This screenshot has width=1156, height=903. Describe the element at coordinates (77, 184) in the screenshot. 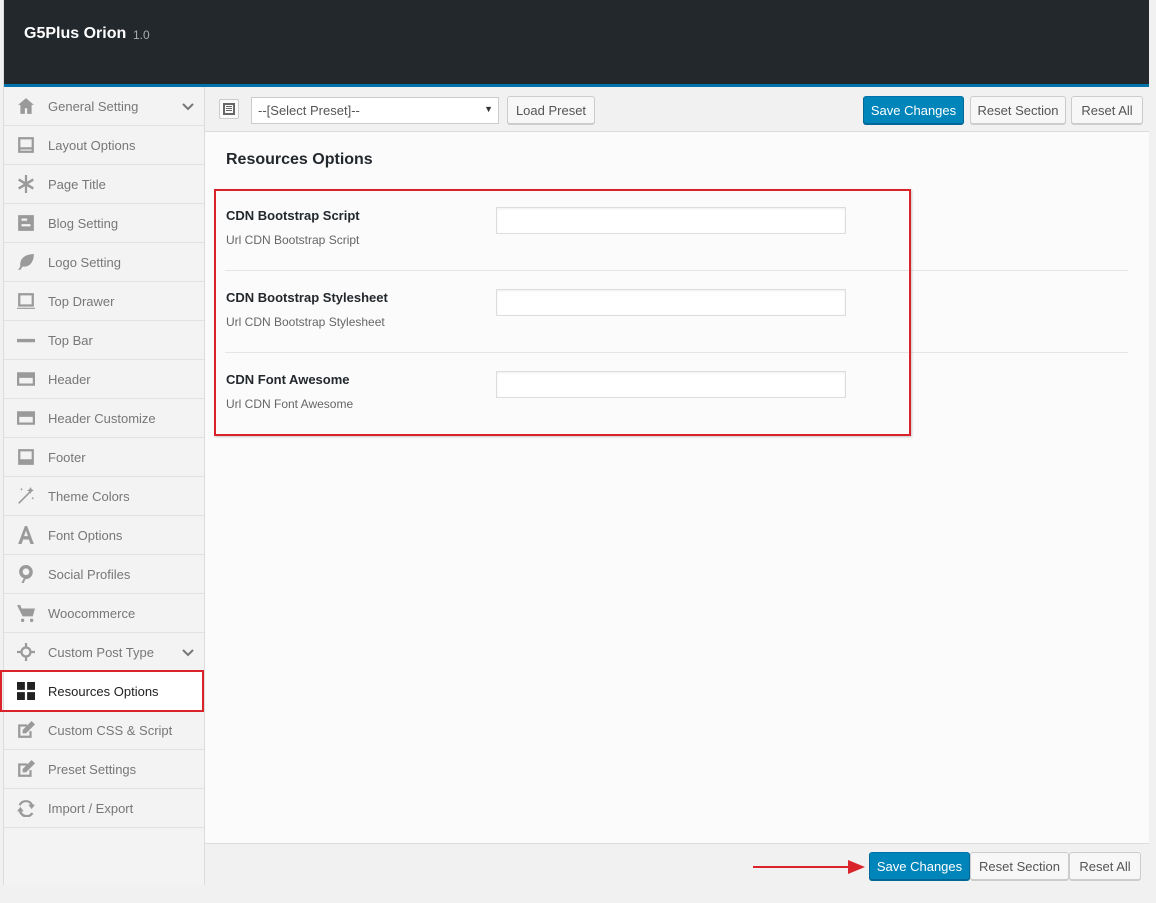

I see `sidebar-item-label: Page Title` at that location.